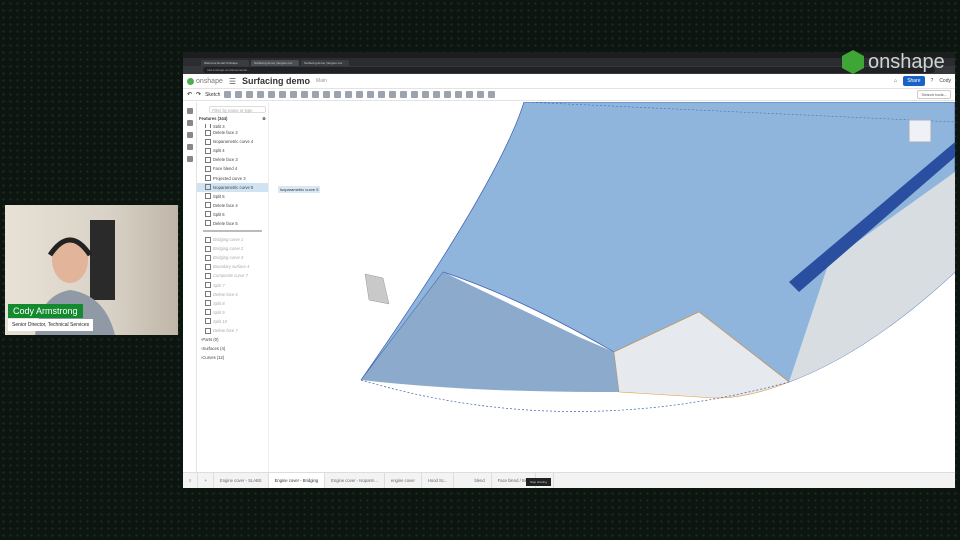 The height and width of the screenshot is (540, 960). I want to click on tab: engine cover, so click(403, 480).